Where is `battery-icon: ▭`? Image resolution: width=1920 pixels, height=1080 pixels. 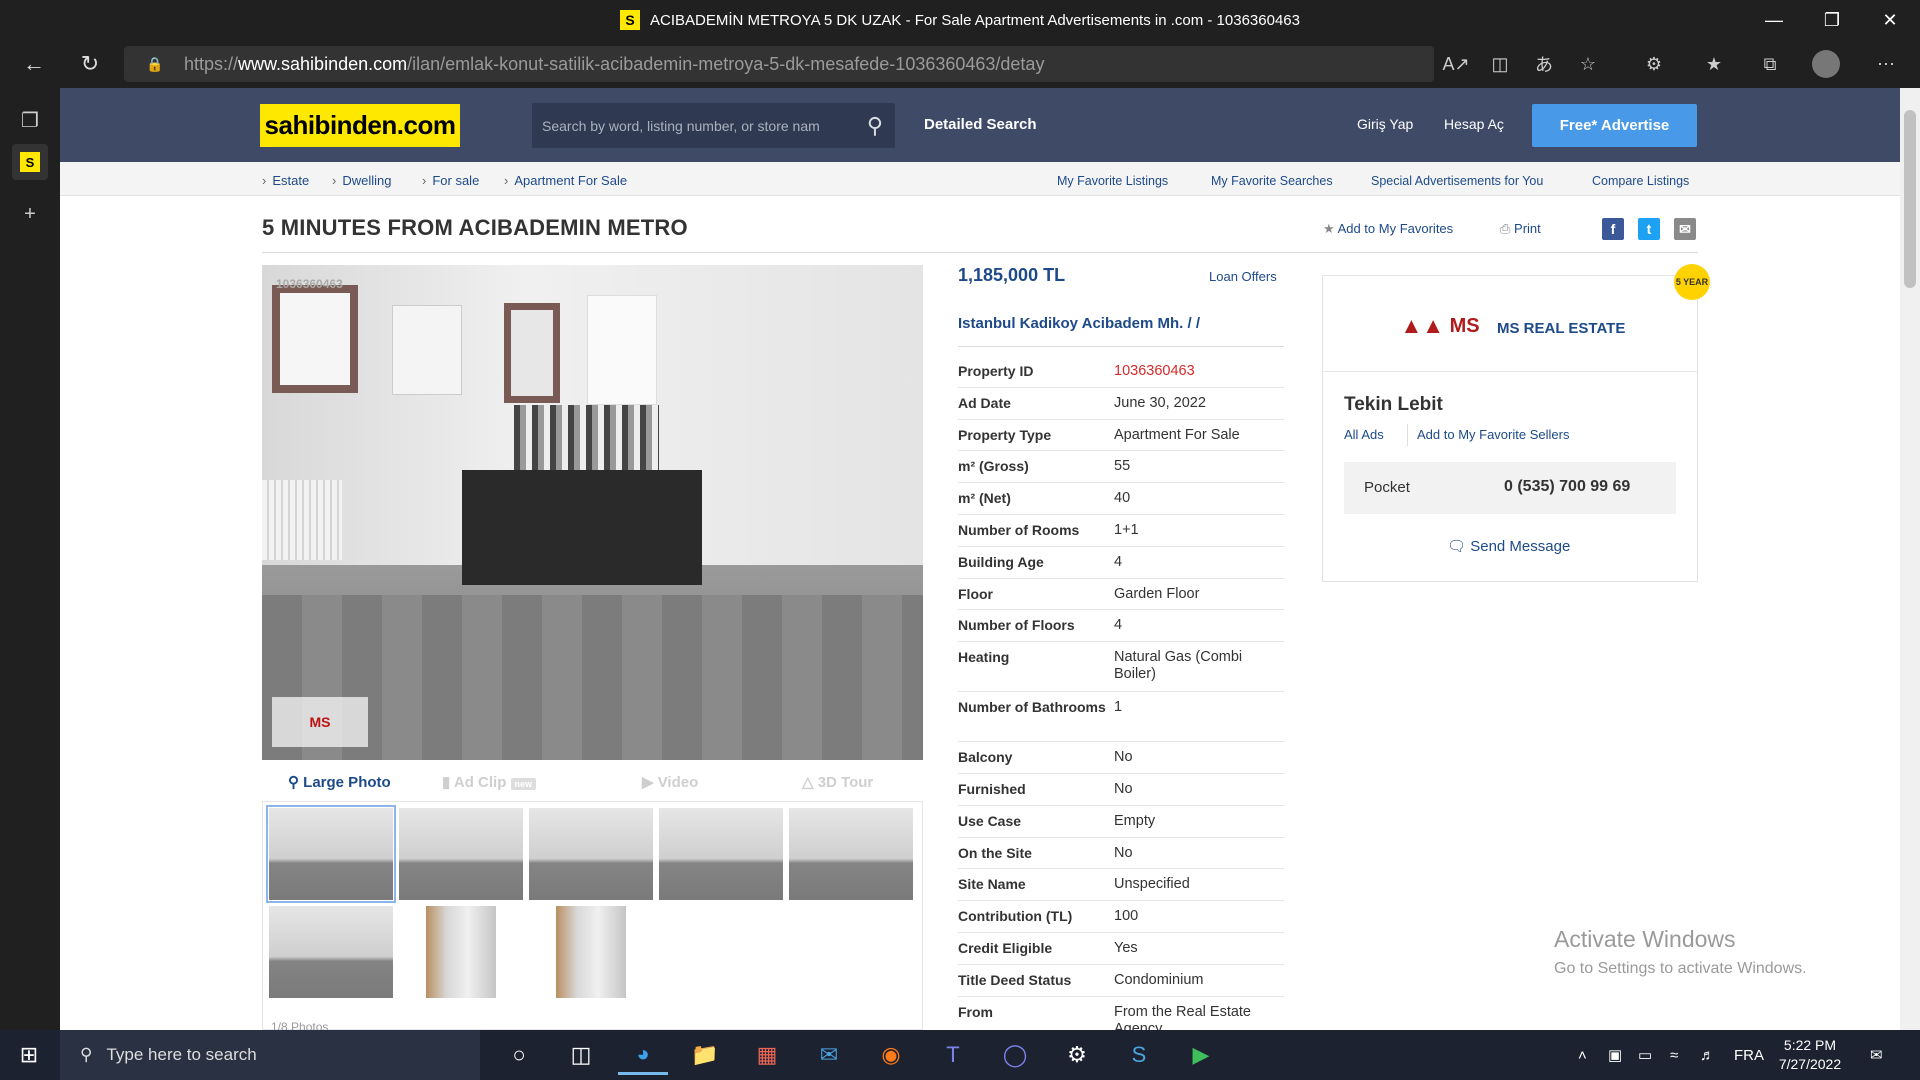
battery-icon: ▭ is located at coordinates (1645, 1055).